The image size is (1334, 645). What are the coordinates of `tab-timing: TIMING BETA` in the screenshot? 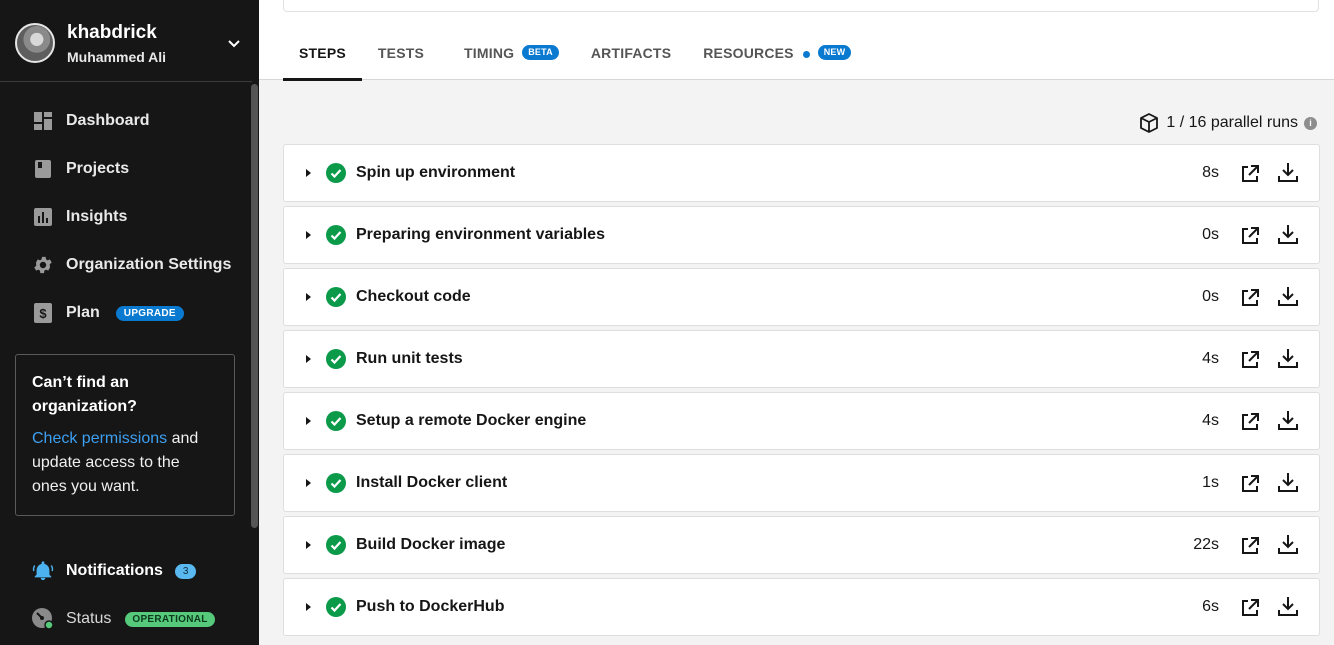 It's located at (511, 61).